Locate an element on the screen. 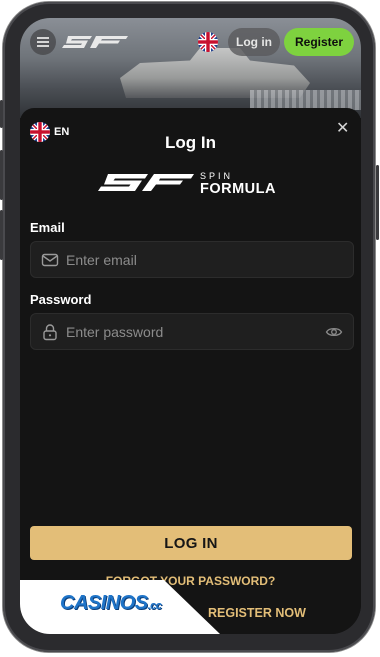  modal-title: Log In is located at coordinates (190, 142).